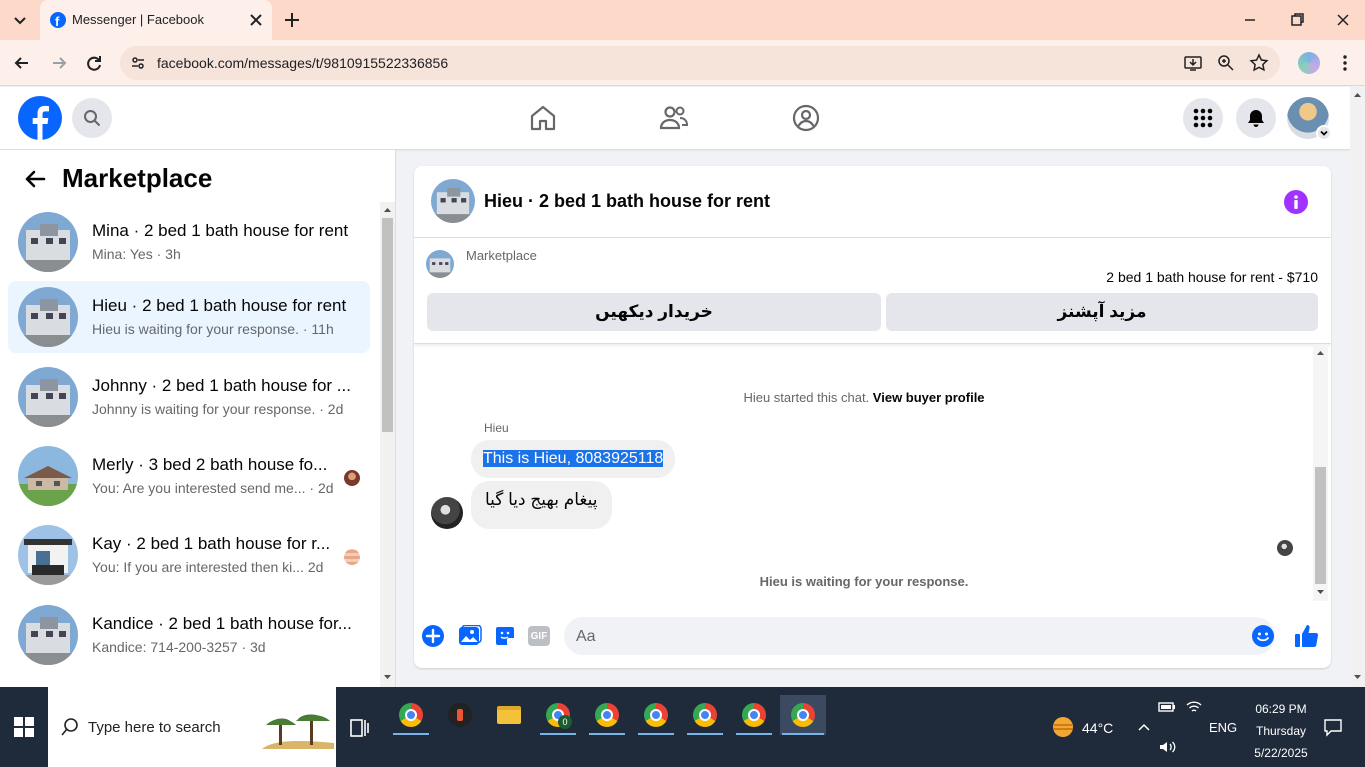 This screenshot has width=1365, height=767. What do you see at coordinates (1167, 707) in the screenshot?
I see `battery-icon` at bounding box center [1167, 707].